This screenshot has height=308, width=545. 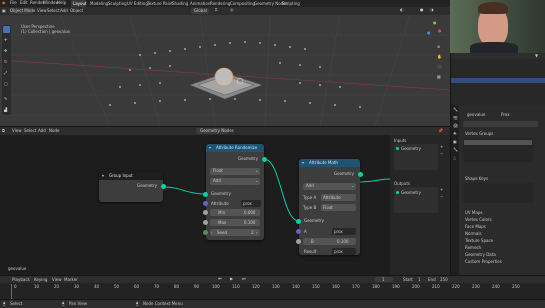 What do you see at coordinates (5, 40) in the screenshot?
I see `cursor-tool-icon: ✛` at bounding box center [5, 40].